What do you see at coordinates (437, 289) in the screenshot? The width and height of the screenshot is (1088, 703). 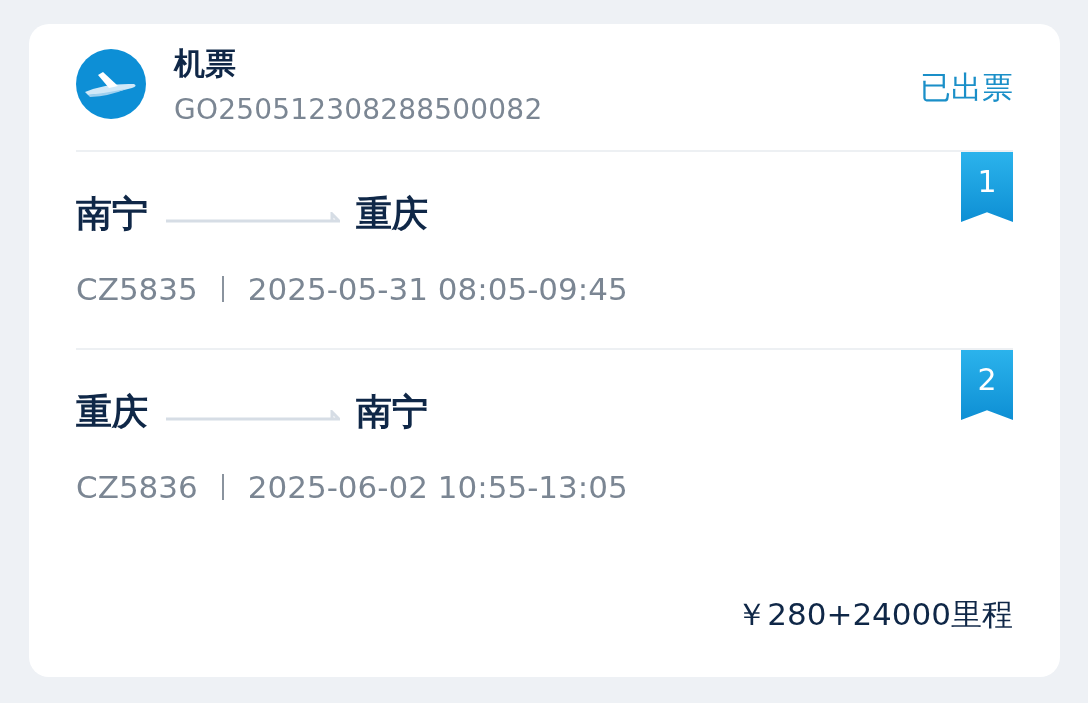 I see `flight-schedule: 2025-05-31 08:05-09:45` at bounding box center [437, 289].